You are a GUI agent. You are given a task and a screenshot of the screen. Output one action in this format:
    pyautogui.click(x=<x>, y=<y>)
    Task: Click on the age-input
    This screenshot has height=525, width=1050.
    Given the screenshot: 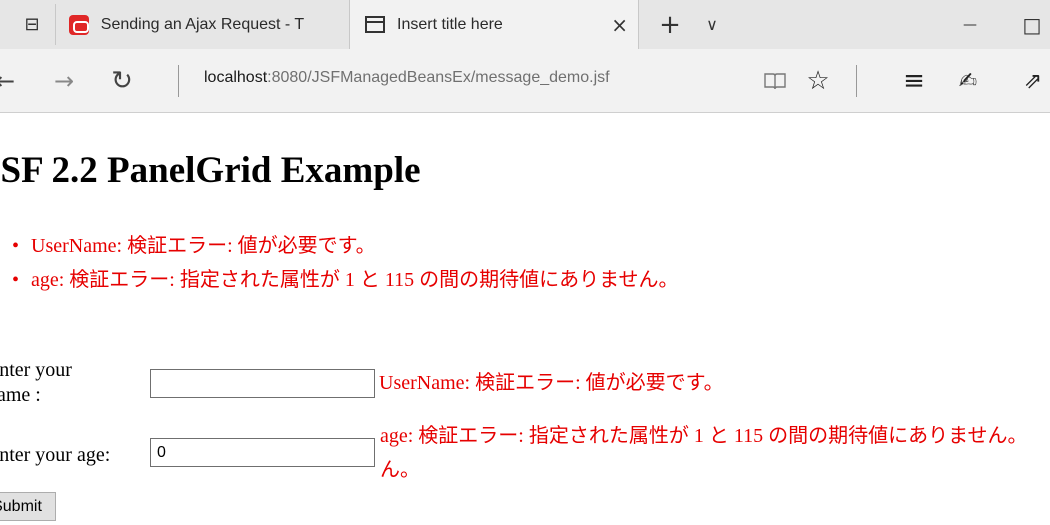 What is the action you would take?
    pyautogui.click(x=262, y=452)
    